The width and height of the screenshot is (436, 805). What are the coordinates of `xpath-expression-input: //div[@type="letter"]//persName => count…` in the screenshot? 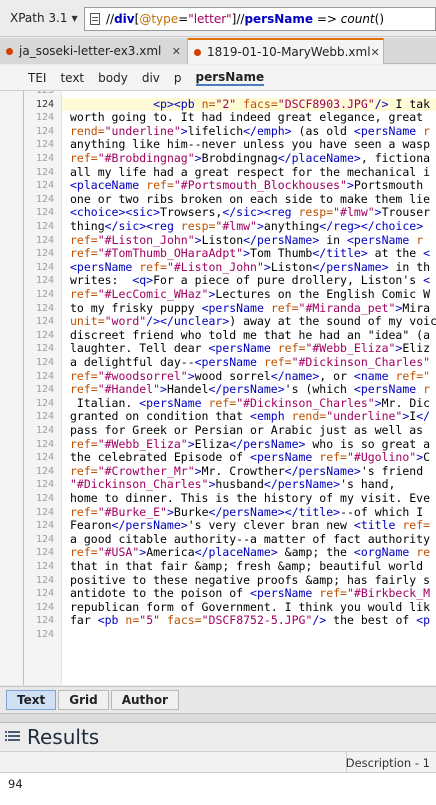 It's located at (260, 19).